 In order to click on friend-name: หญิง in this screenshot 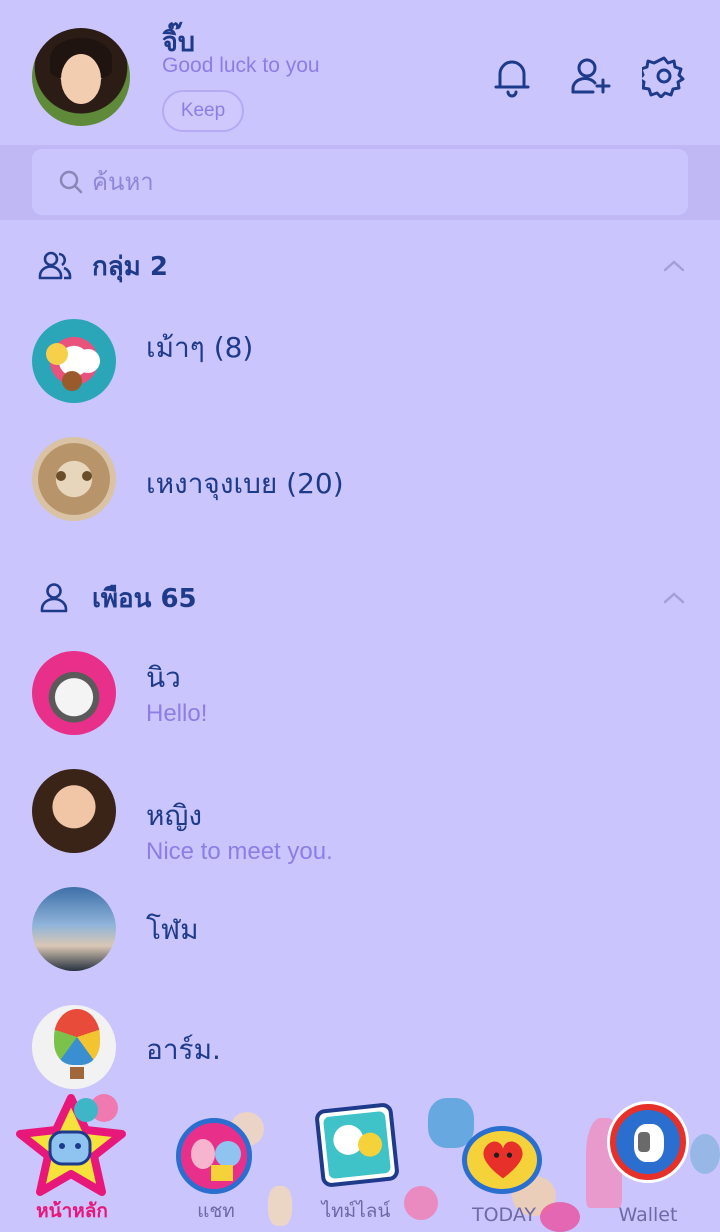, I will do `click(174, 815)`.